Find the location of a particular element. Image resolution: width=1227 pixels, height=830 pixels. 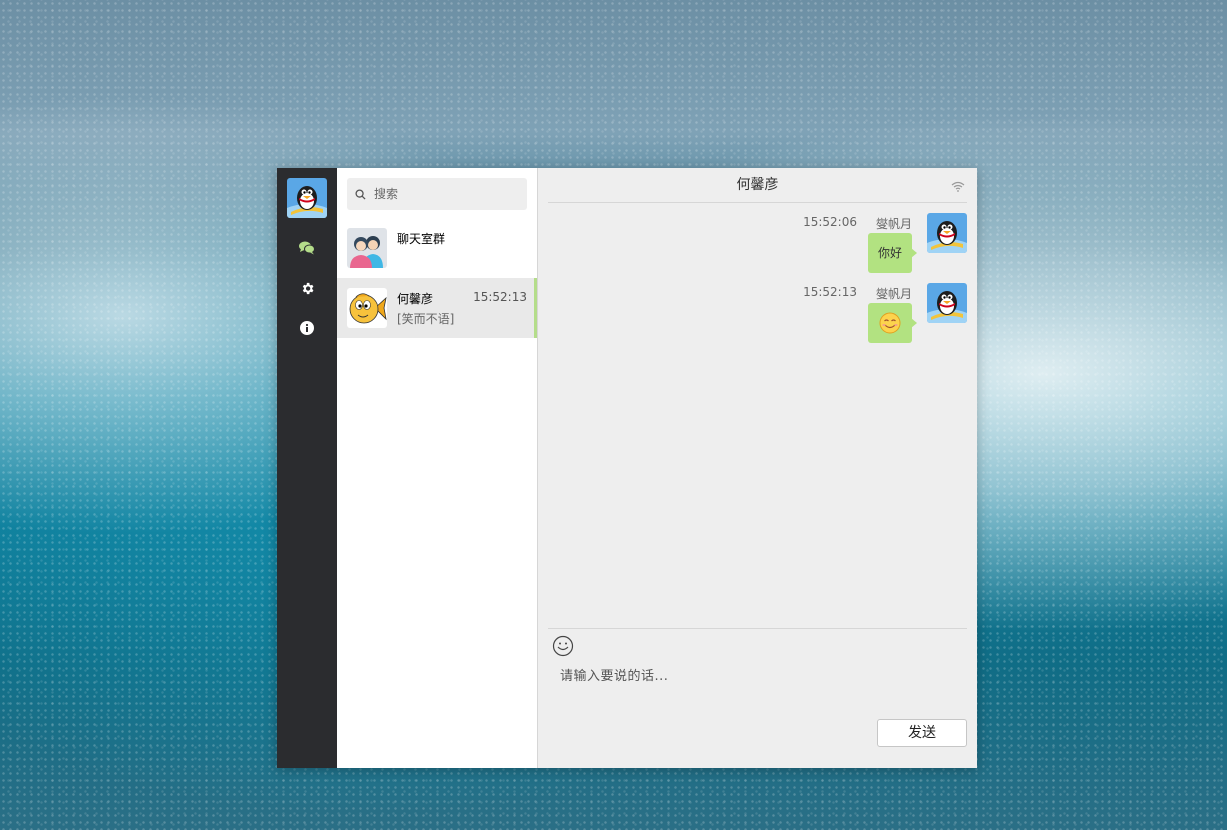

message-item: 15:52:06 燮帆月 你好 is located at coordinates (757, 247).